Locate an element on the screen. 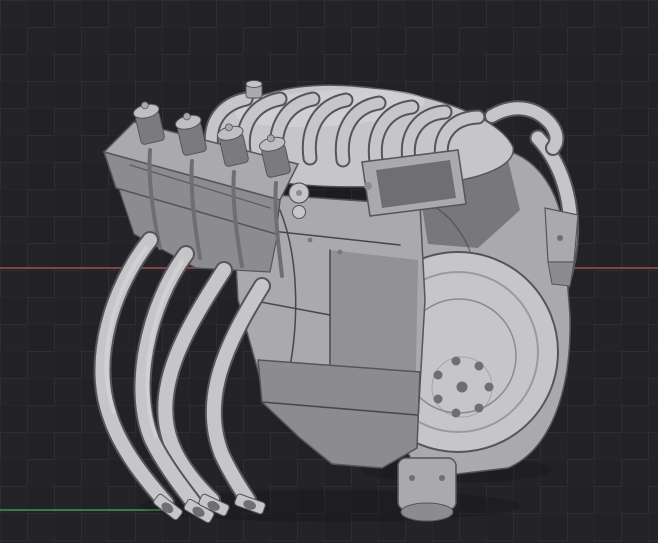 Image resolution: width=658 pixels, height=543 pixels. starter-cylinder is located at coordinates (427, 489).